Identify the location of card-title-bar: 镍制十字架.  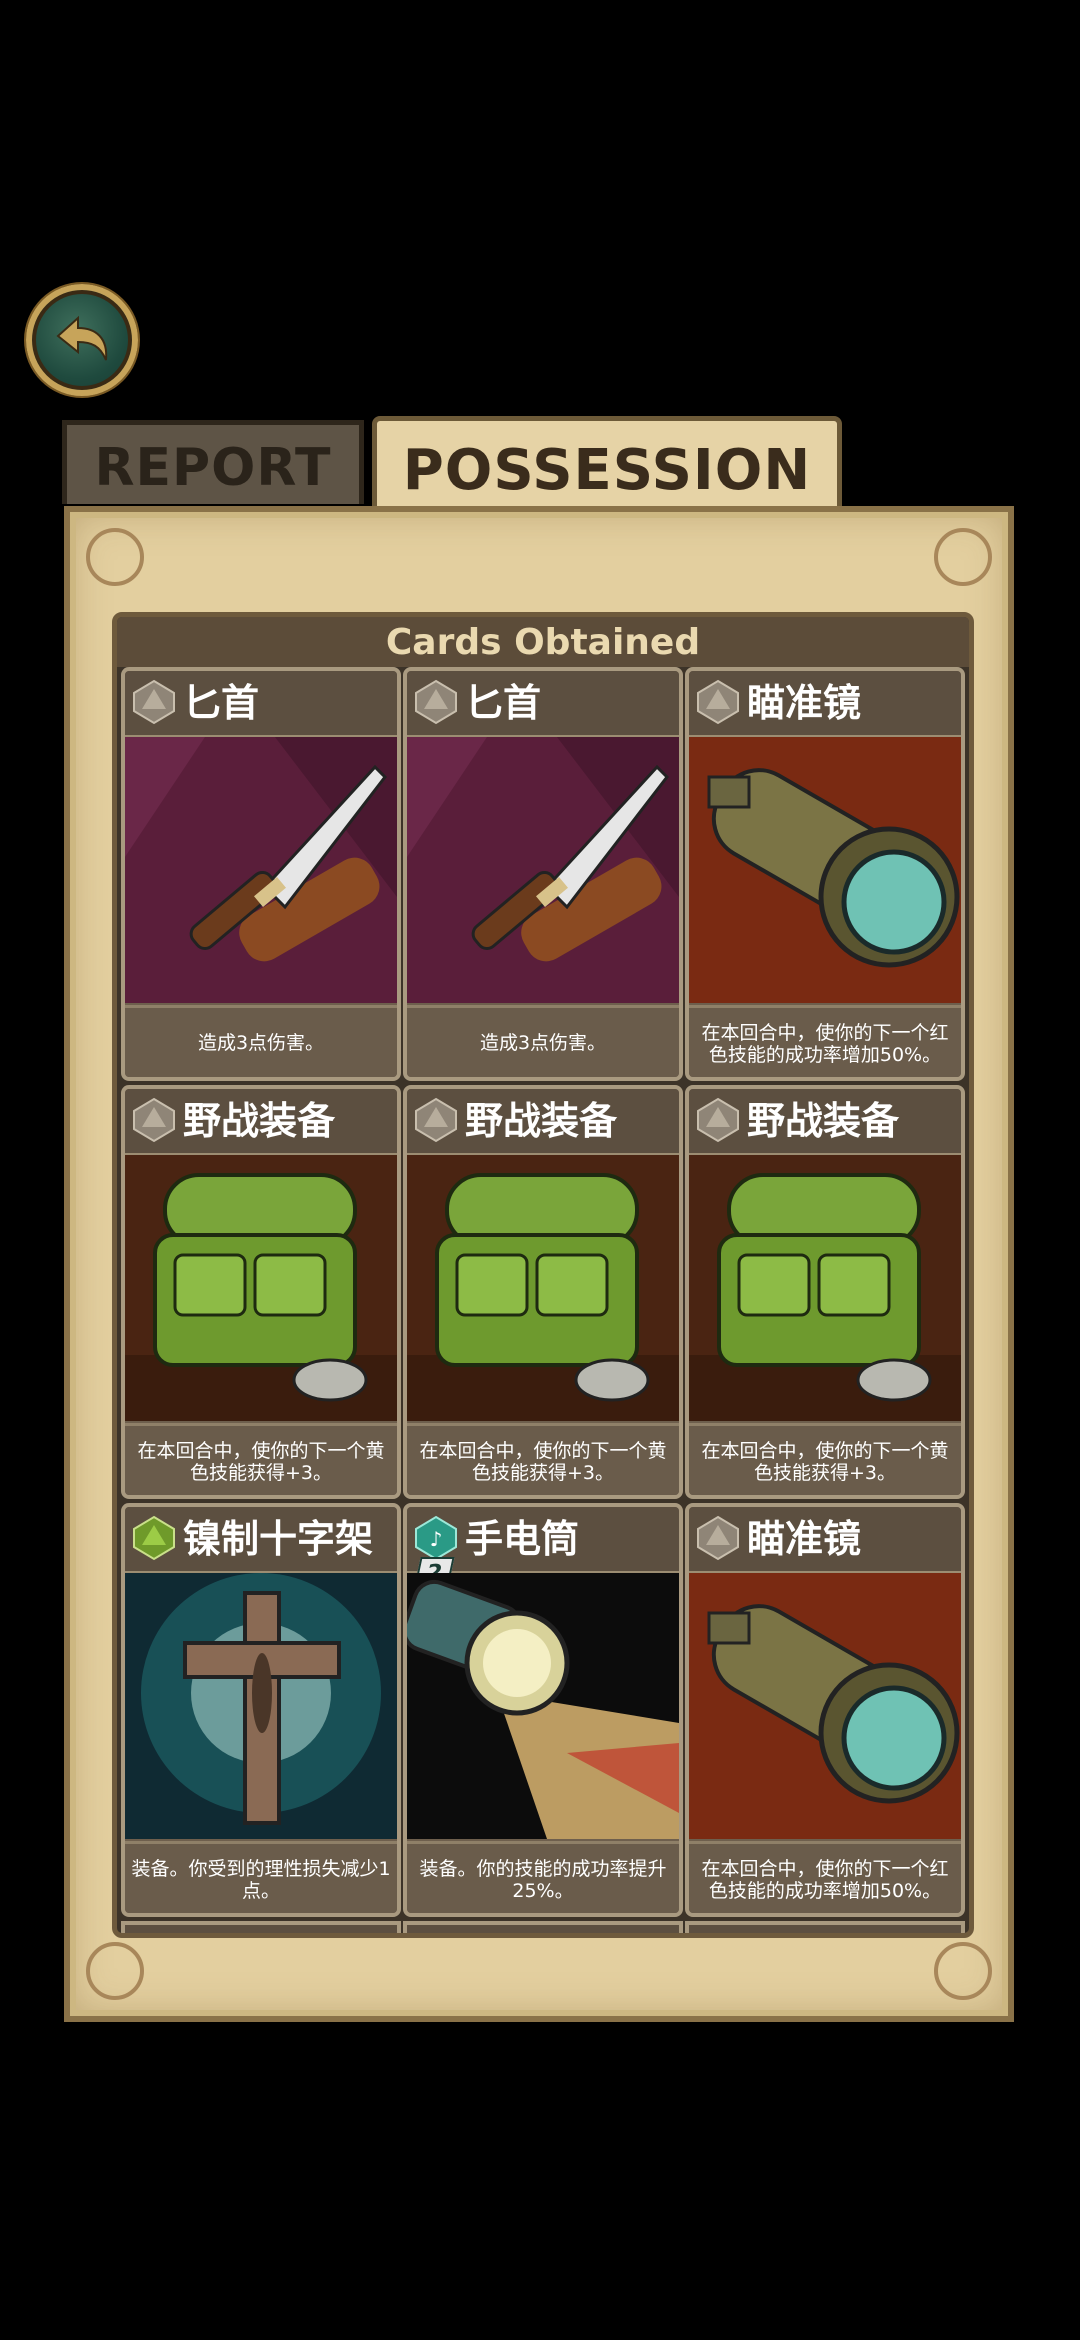
(261, 1540).